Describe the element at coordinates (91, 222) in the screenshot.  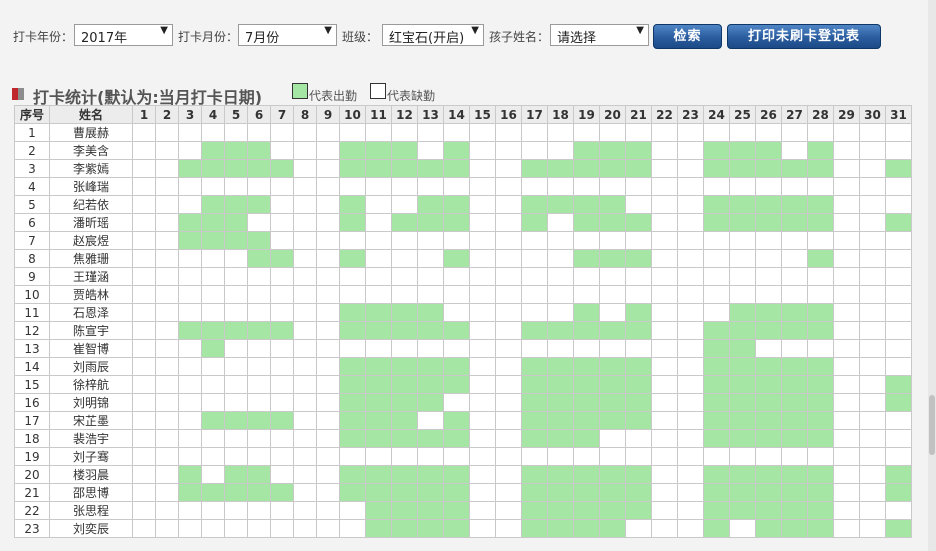
I see `student-name: 潘昕瑶` at that location.